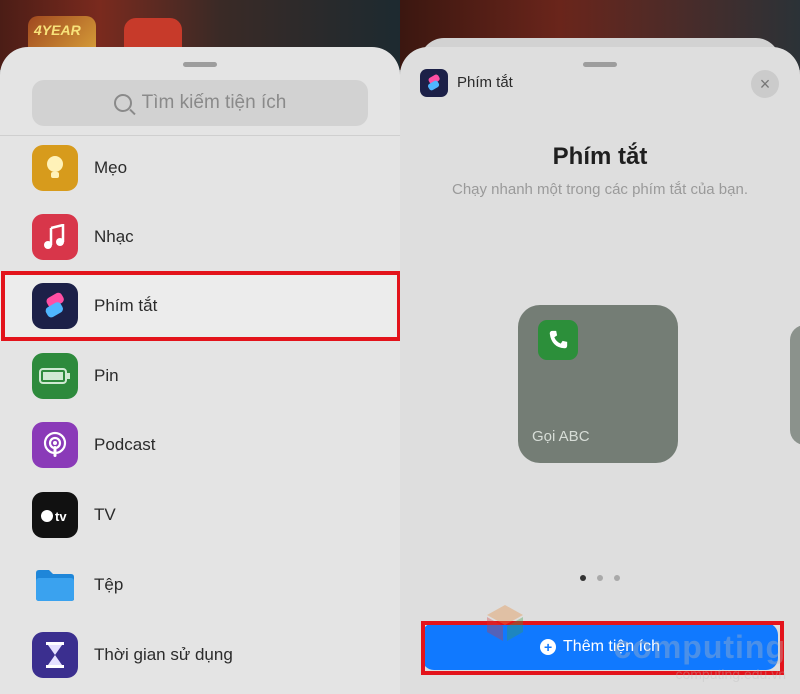 Image resolution: width=800 pixels, height=694 pixels. I want to click on list-item-pin: Pin, so click(200, 376).